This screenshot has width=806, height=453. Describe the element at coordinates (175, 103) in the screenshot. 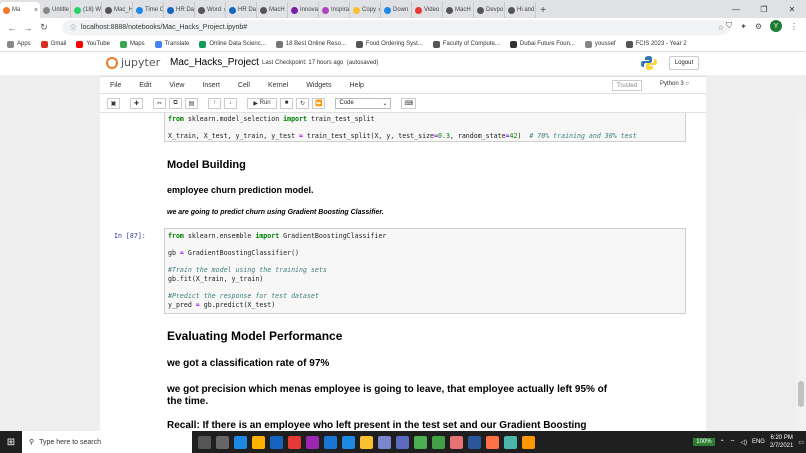

I see `copy-icon: ⧉` at that location.